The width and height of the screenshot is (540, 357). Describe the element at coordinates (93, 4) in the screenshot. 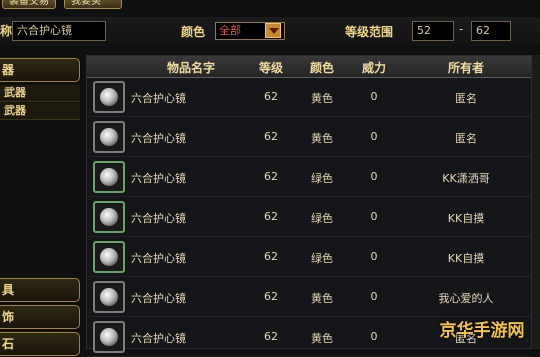

I see `tab-buy: 我要买` at that location.